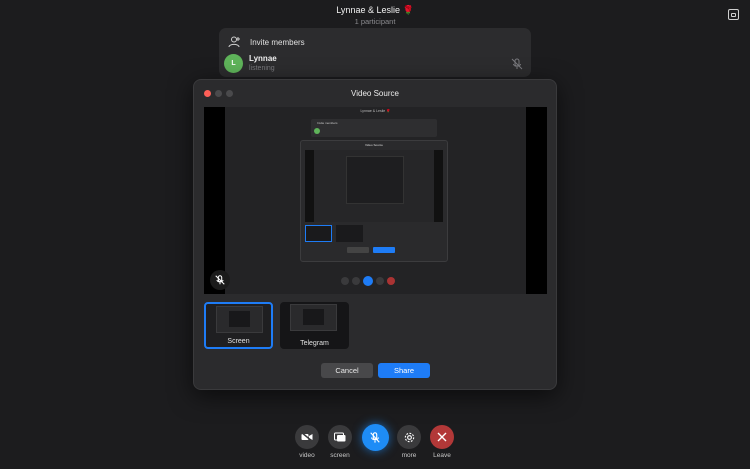 The image size is (750, 469). What do you see at coordinates (340, 437) in the screenshot?
I see `screen-share-icon` at bounding box center [340, 437].